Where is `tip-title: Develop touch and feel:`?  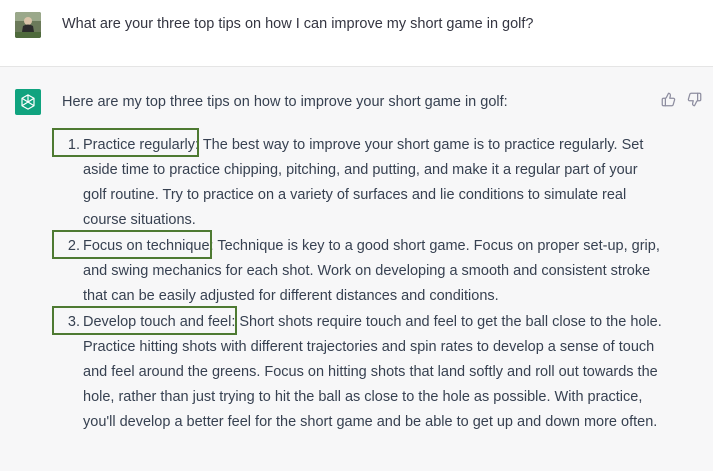
tip-title: Develop touch and feel: is located at coordinates (159, 322).